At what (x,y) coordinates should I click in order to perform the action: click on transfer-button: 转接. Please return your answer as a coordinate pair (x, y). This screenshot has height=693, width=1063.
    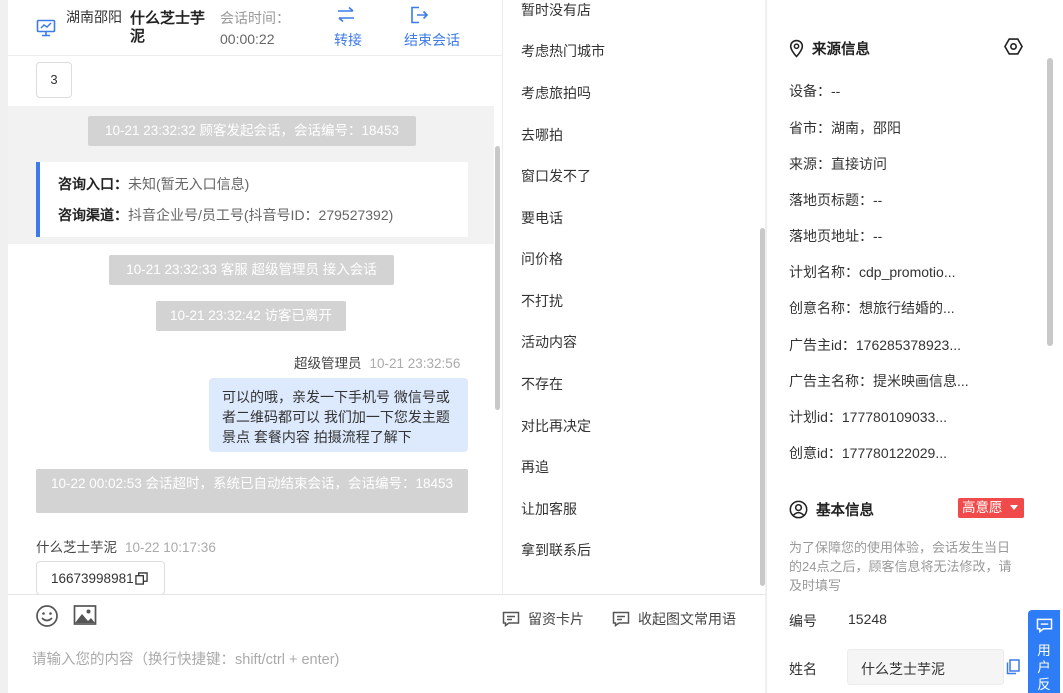
    Looking at the image, I should click on (348, 28).